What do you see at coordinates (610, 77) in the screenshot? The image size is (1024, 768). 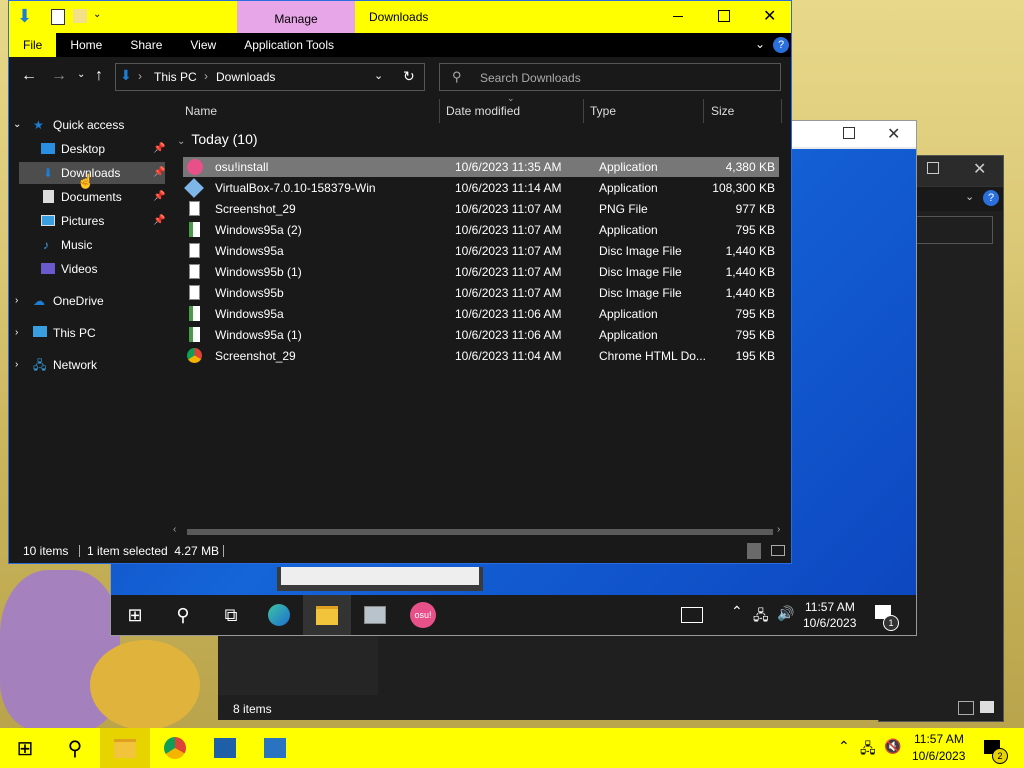 I see `search-input: ⚲ Search Downloads` at bounding box center [610, 77].